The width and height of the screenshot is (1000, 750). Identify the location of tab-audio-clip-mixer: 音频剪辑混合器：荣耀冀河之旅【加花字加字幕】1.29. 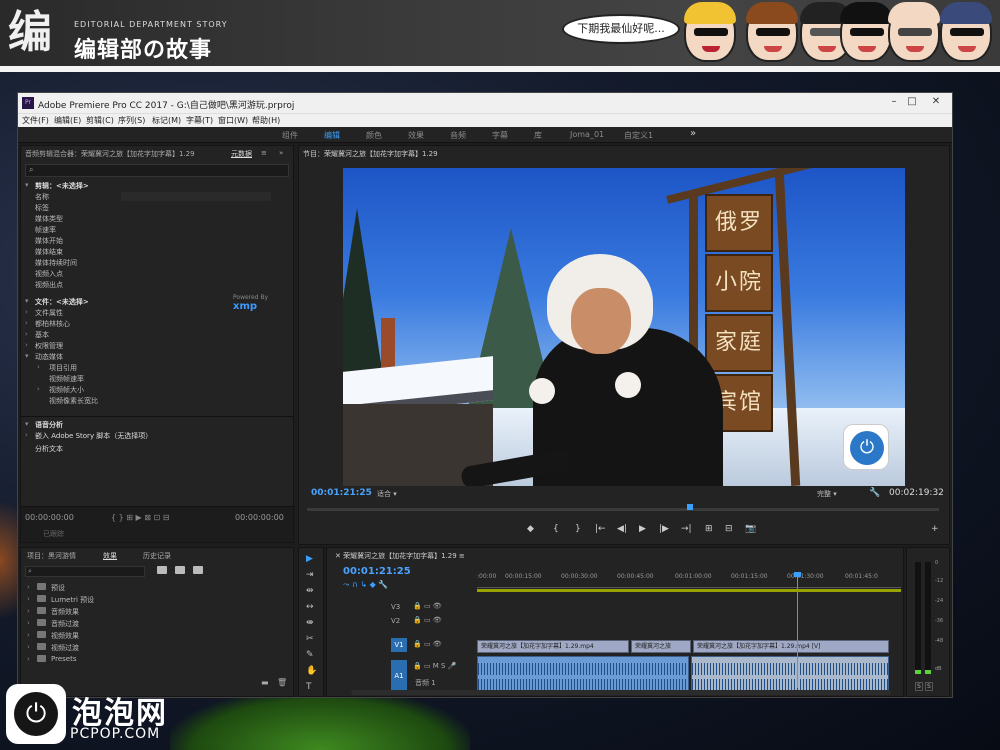
(110, 154).